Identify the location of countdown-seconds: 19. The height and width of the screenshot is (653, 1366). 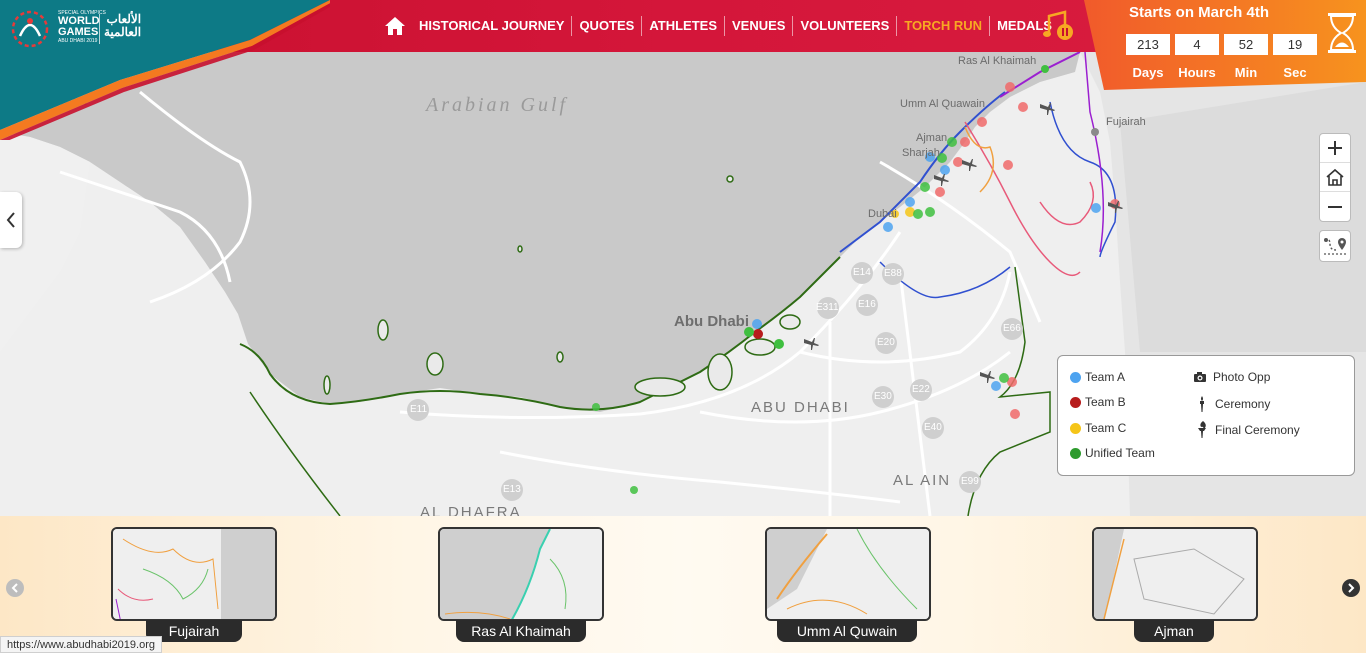
(1295, 44).